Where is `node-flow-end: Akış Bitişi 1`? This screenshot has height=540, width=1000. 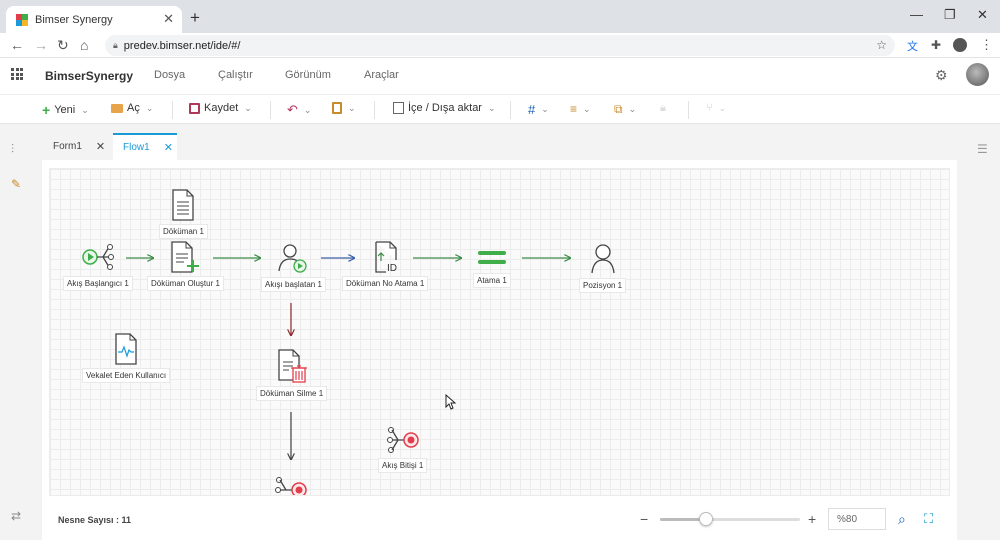
node-flow-end: Akış Bitişi 1 is located at coordinates (403, 449).